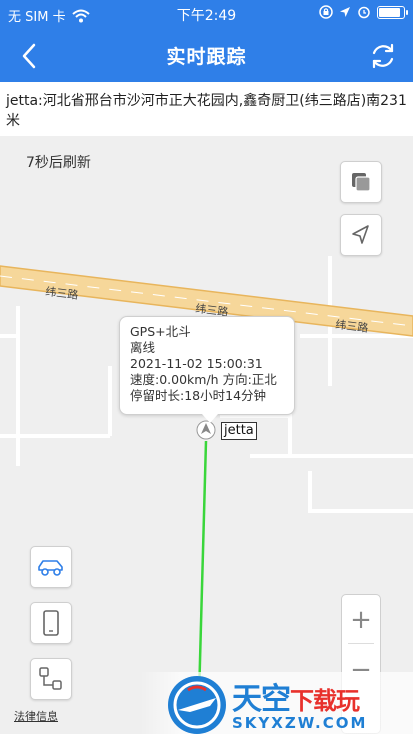  What do you see at coordinates (198, 395) in the screenshot?
I see `popup-stay-duration: 停留时长:18小时14分钟` at bounding box center [198, 395].